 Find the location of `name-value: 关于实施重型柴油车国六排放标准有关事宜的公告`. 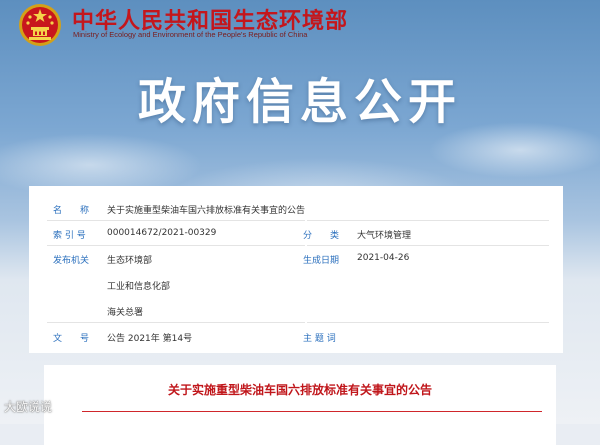

name-value: 关于实施重型柴油车国六排放标准有关事宜的公告 is located at coordinates (206, 211).